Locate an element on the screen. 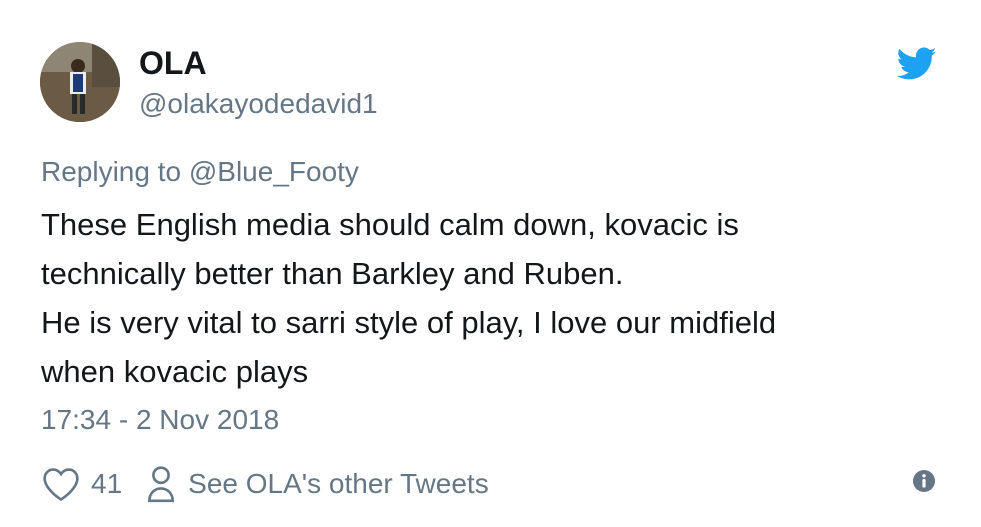  see-other-tweets-link: See OLA's other Tweets is located at coordinates (338, 484).